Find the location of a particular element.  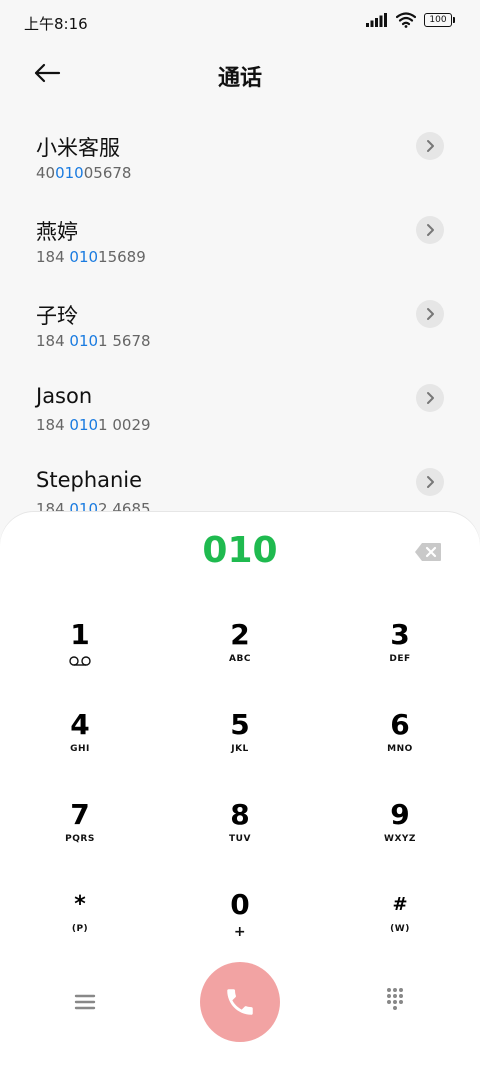

contact-name: 小米客服 is located at coordinates (78, 148).